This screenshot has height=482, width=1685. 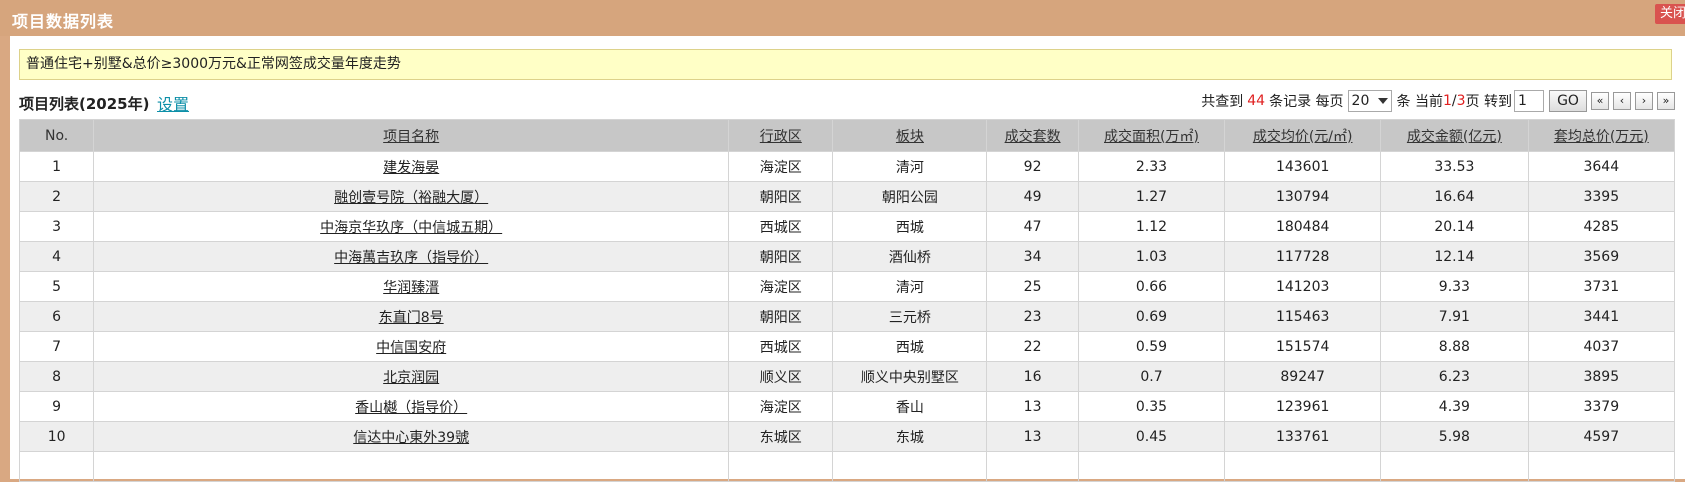 What do you see at coordinates (1419, 102) in the screenshot?
I see `per-page-suffix: 条 当前` at bounding box center [1419, 102].